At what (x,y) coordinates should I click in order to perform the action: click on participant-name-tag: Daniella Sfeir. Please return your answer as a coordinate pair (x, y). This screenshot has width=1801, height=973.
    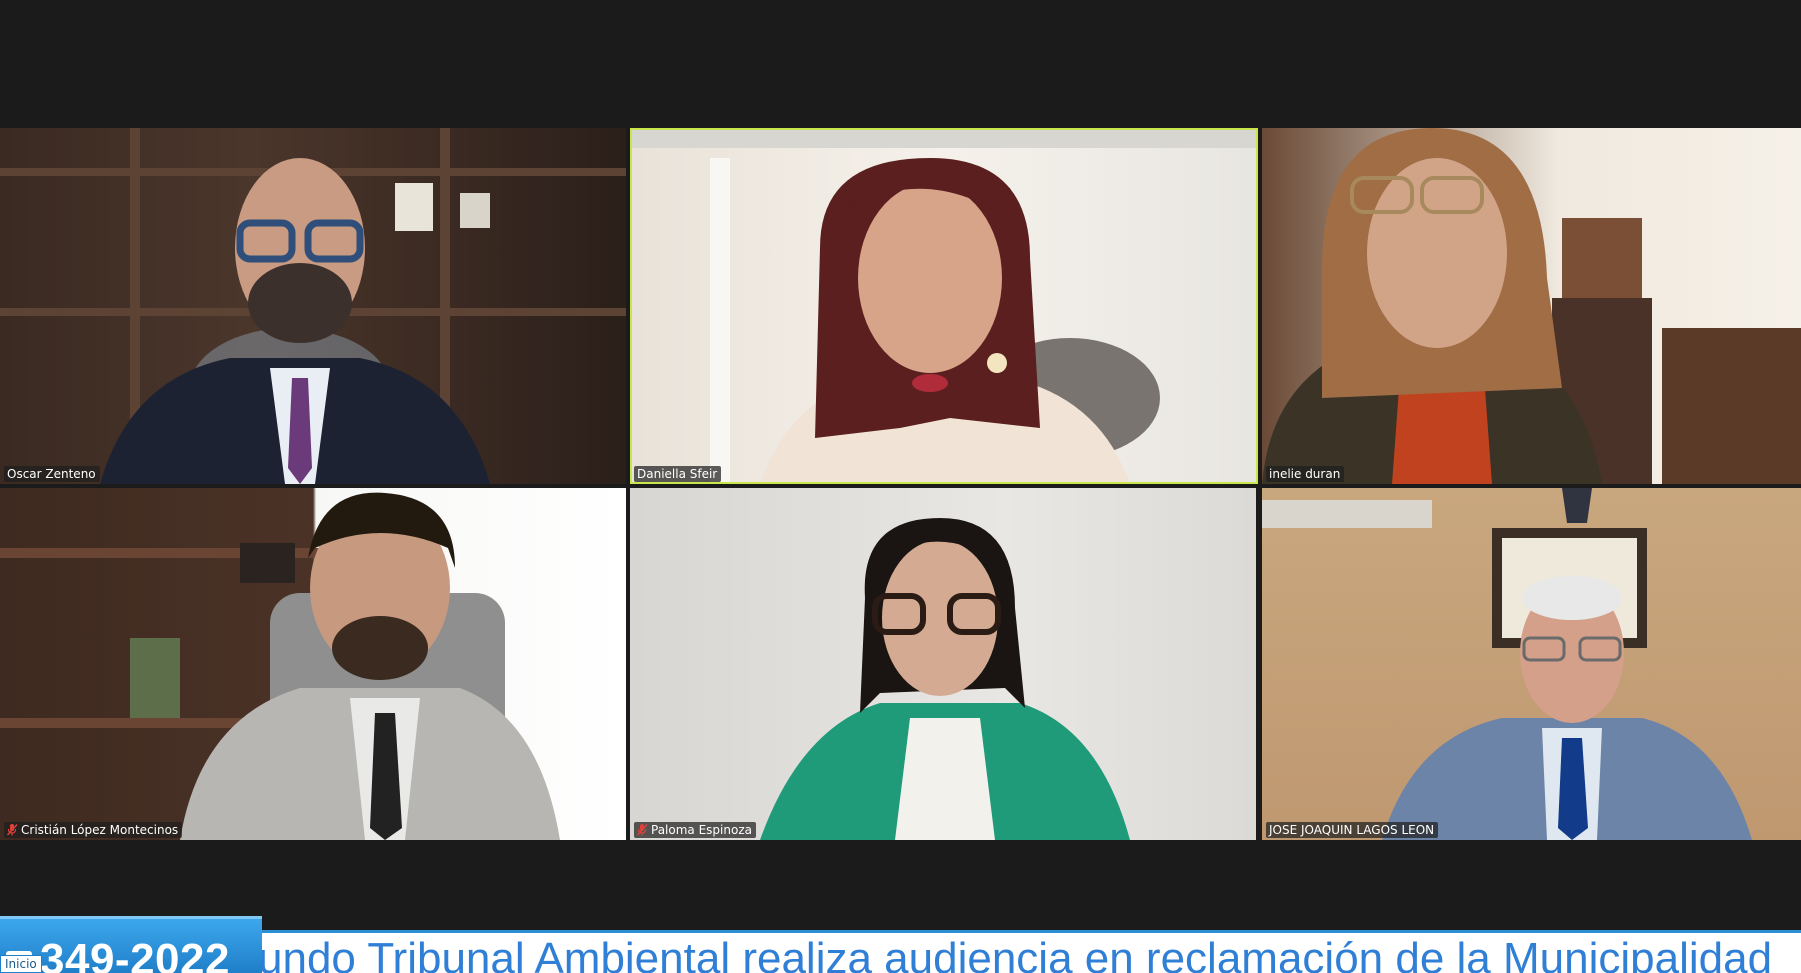
    Looking at the image, I should click on (678, 474).